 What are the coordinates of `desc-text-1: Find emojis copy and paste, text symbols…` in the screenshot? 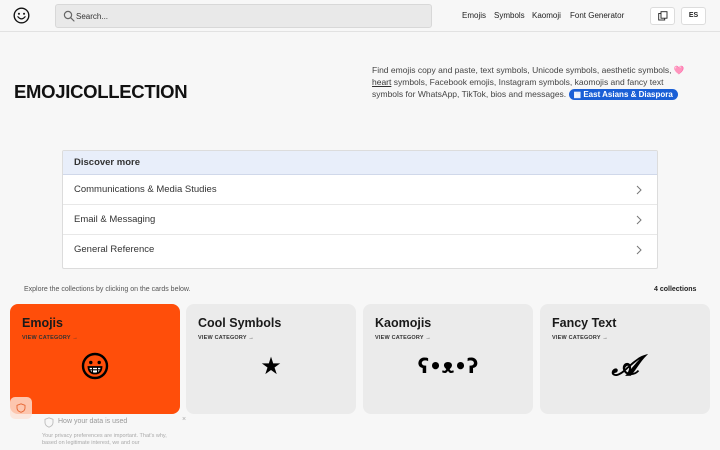 It's located at (523, 70).